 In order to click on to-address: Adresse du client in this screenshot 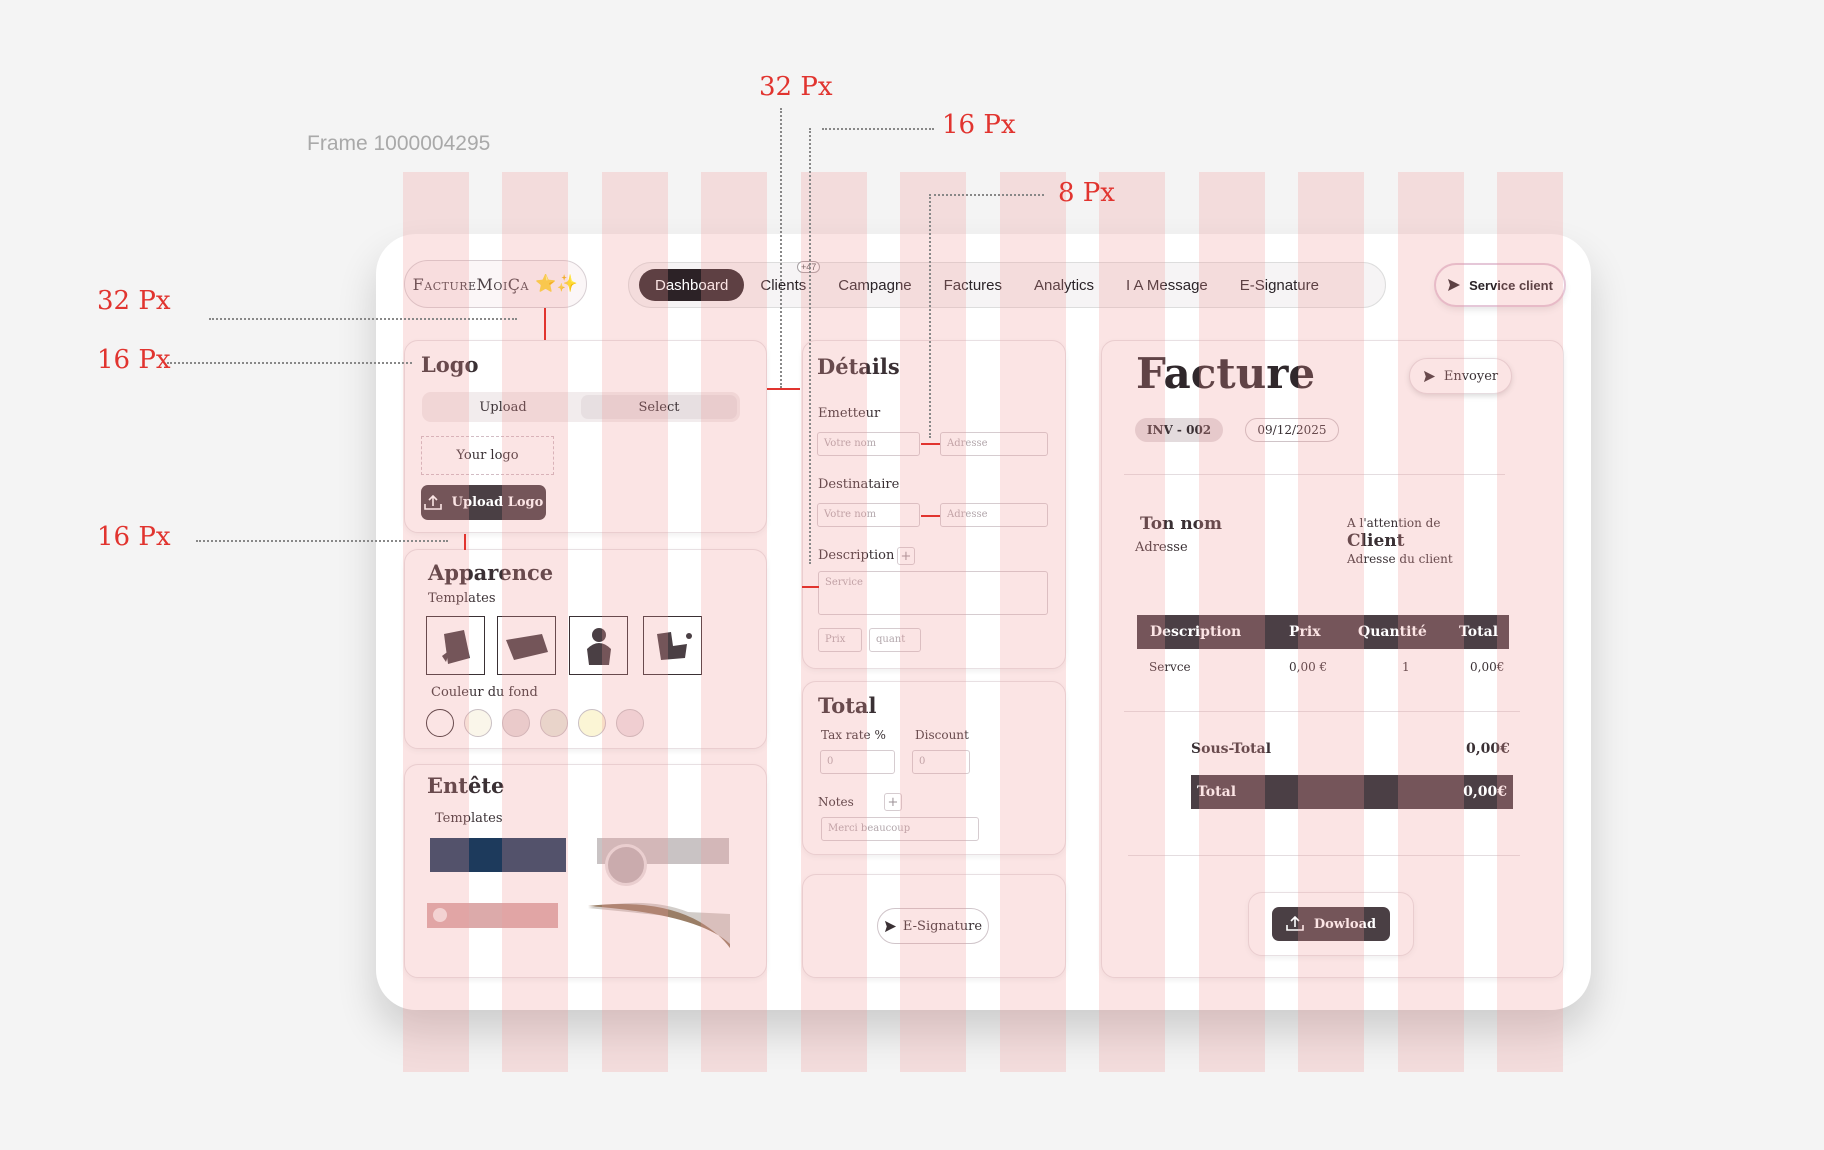, I will do `click(1400, 559)`.